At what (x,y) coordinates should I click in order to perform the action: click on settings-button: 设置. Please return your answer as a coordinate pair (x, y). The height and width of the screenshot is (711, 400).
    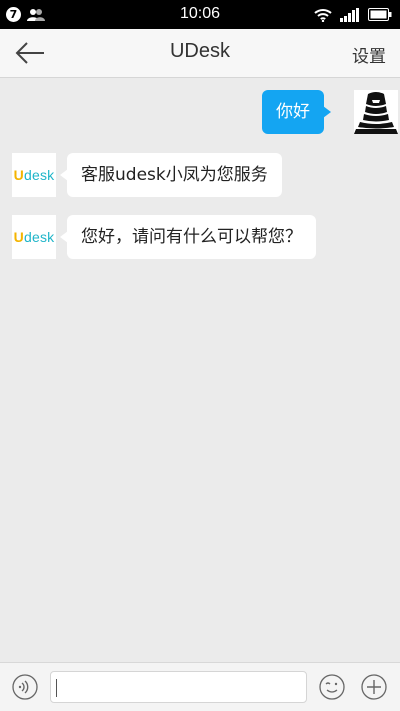
    Looking at the image, I should click on (369, 54).